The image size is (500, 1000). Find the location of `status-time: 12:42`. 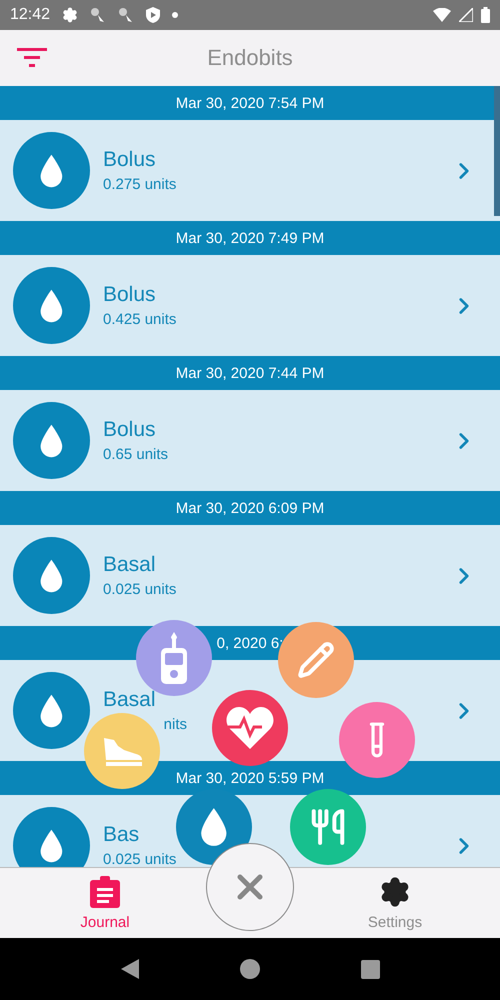

status-time: 12:42 is located at coordinates (30, 15).